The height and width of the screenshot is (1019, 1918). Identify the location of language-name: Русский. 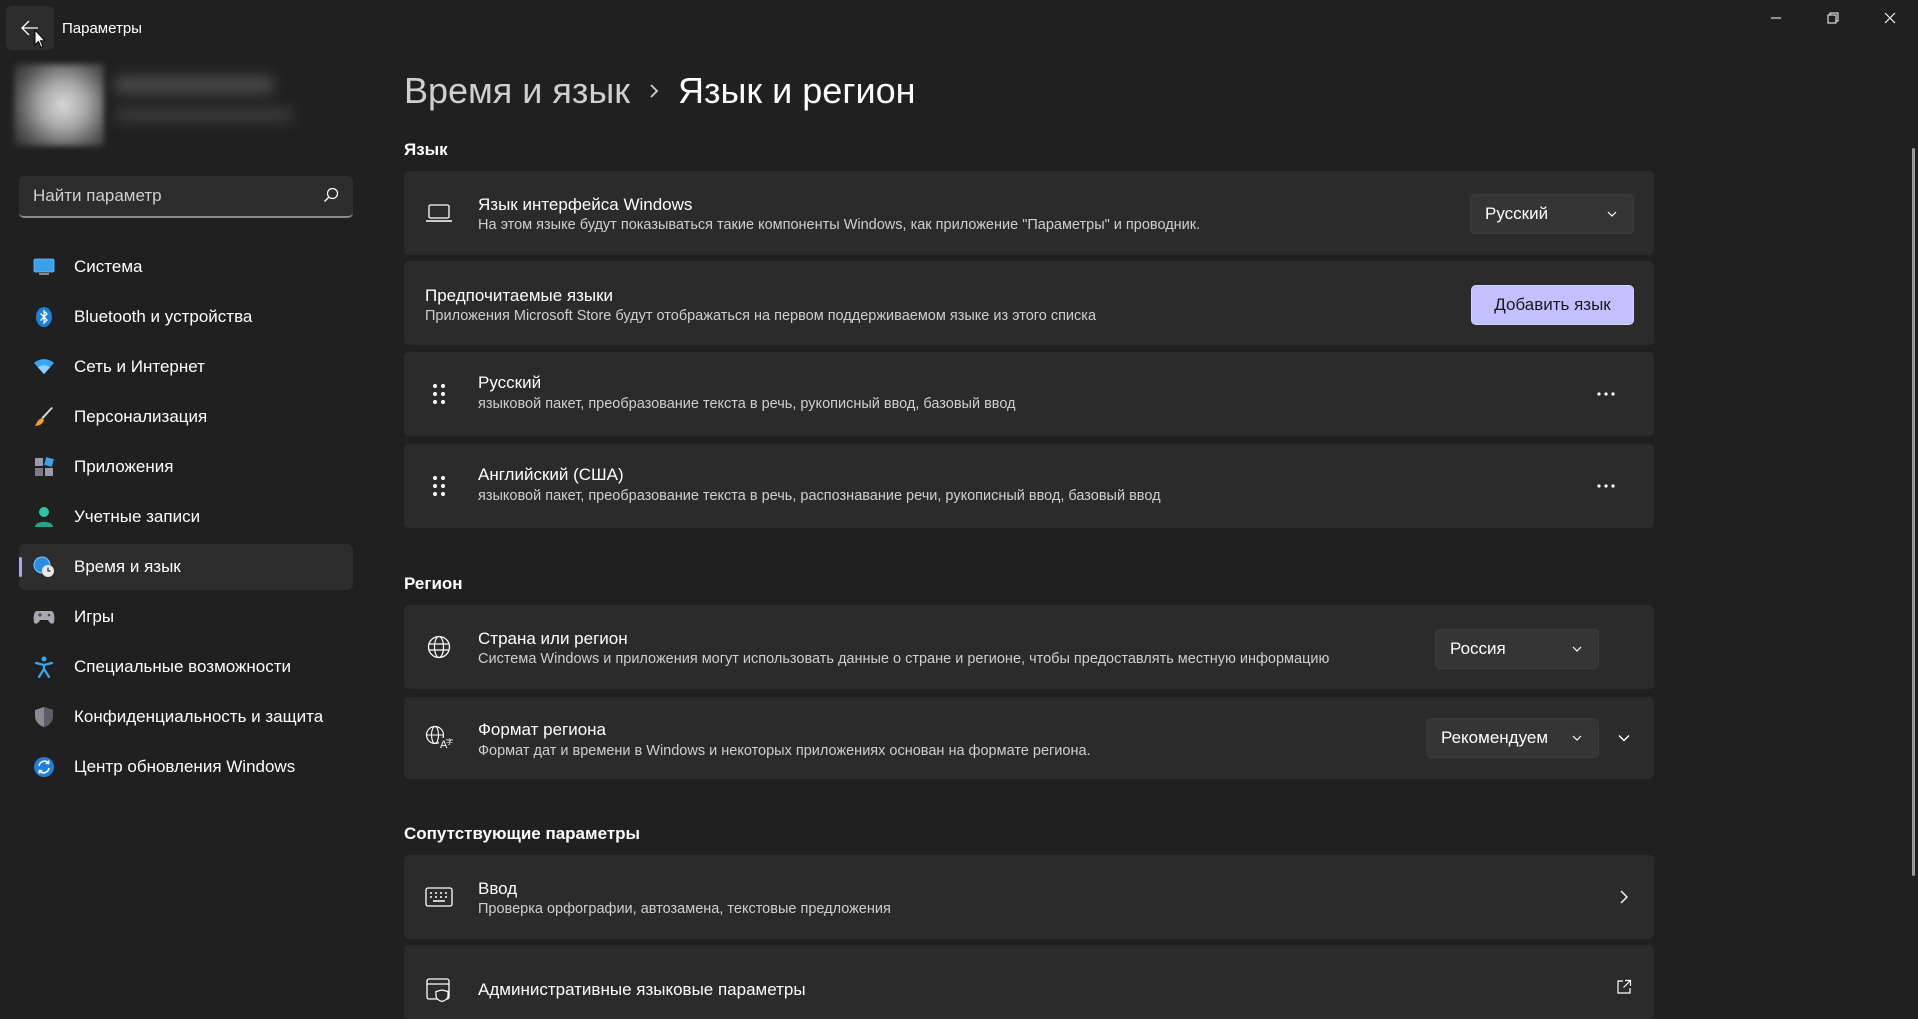
(510, 382).